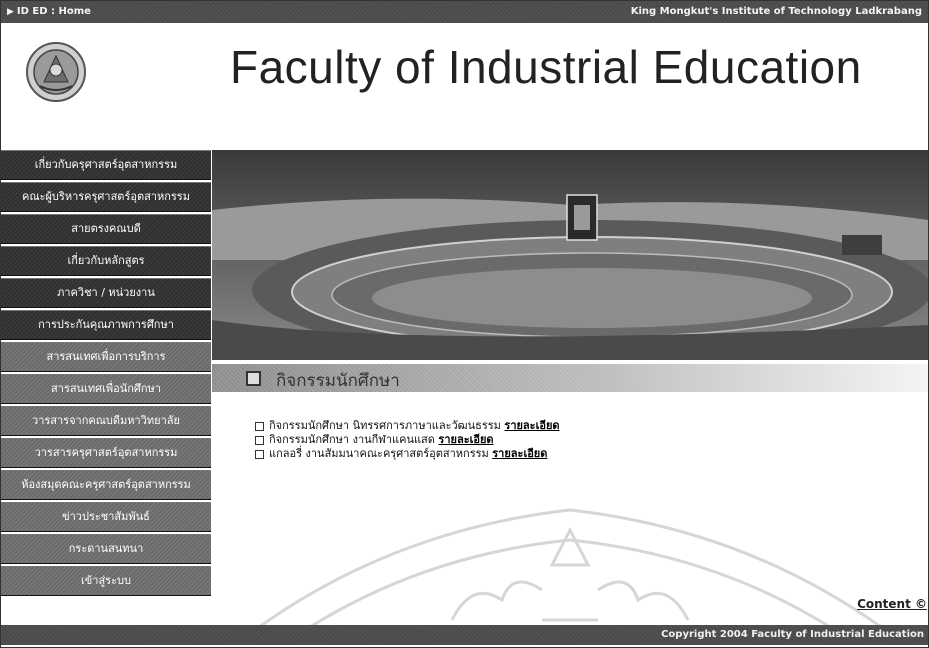 The image size is (929, 648). Describe the element at coordinates (106, 517) in the screenshot. I see `sidebar-item-news: ข่าวประชาสัมพันธ์` at that location.